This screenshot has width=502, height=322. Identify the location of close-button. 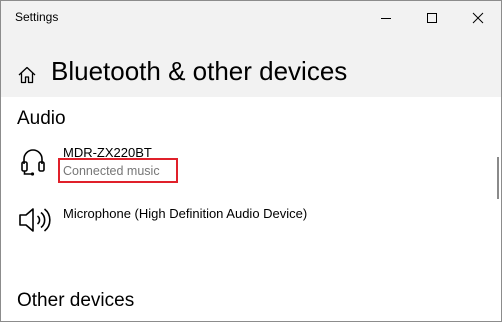
(478, 18).